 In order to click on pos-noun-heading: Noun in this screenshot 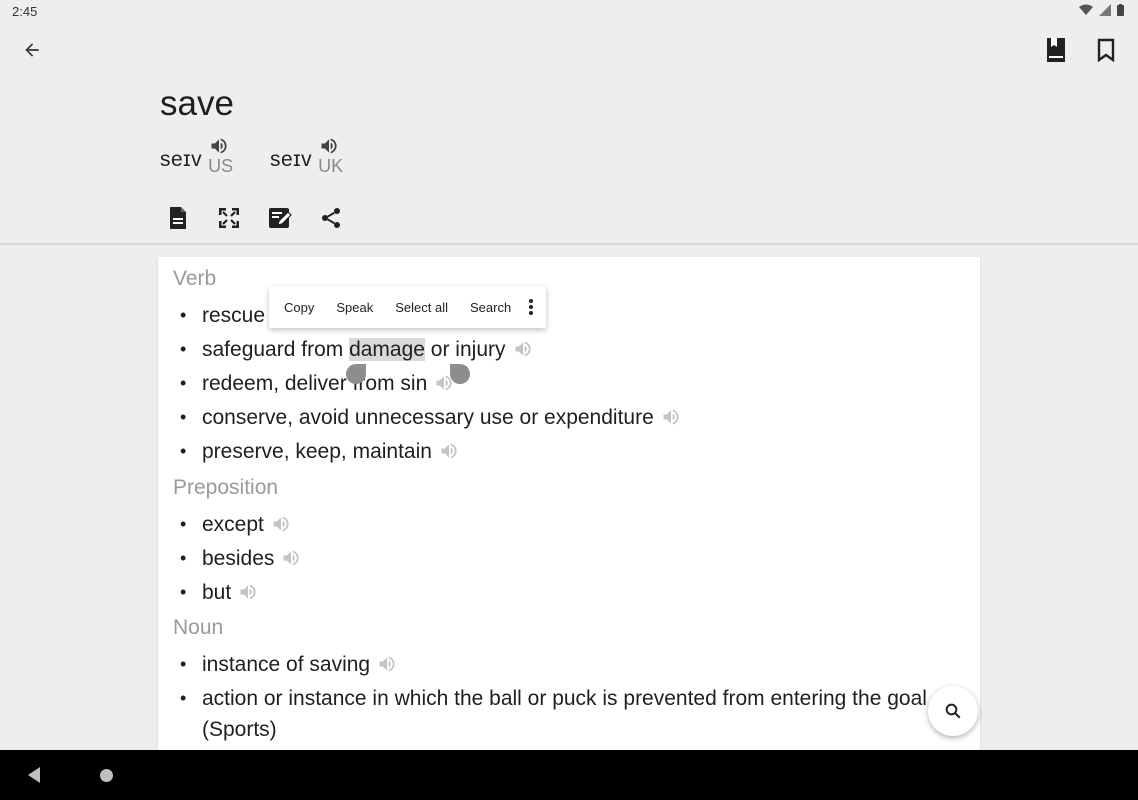, I will do `click(198, 627)`.